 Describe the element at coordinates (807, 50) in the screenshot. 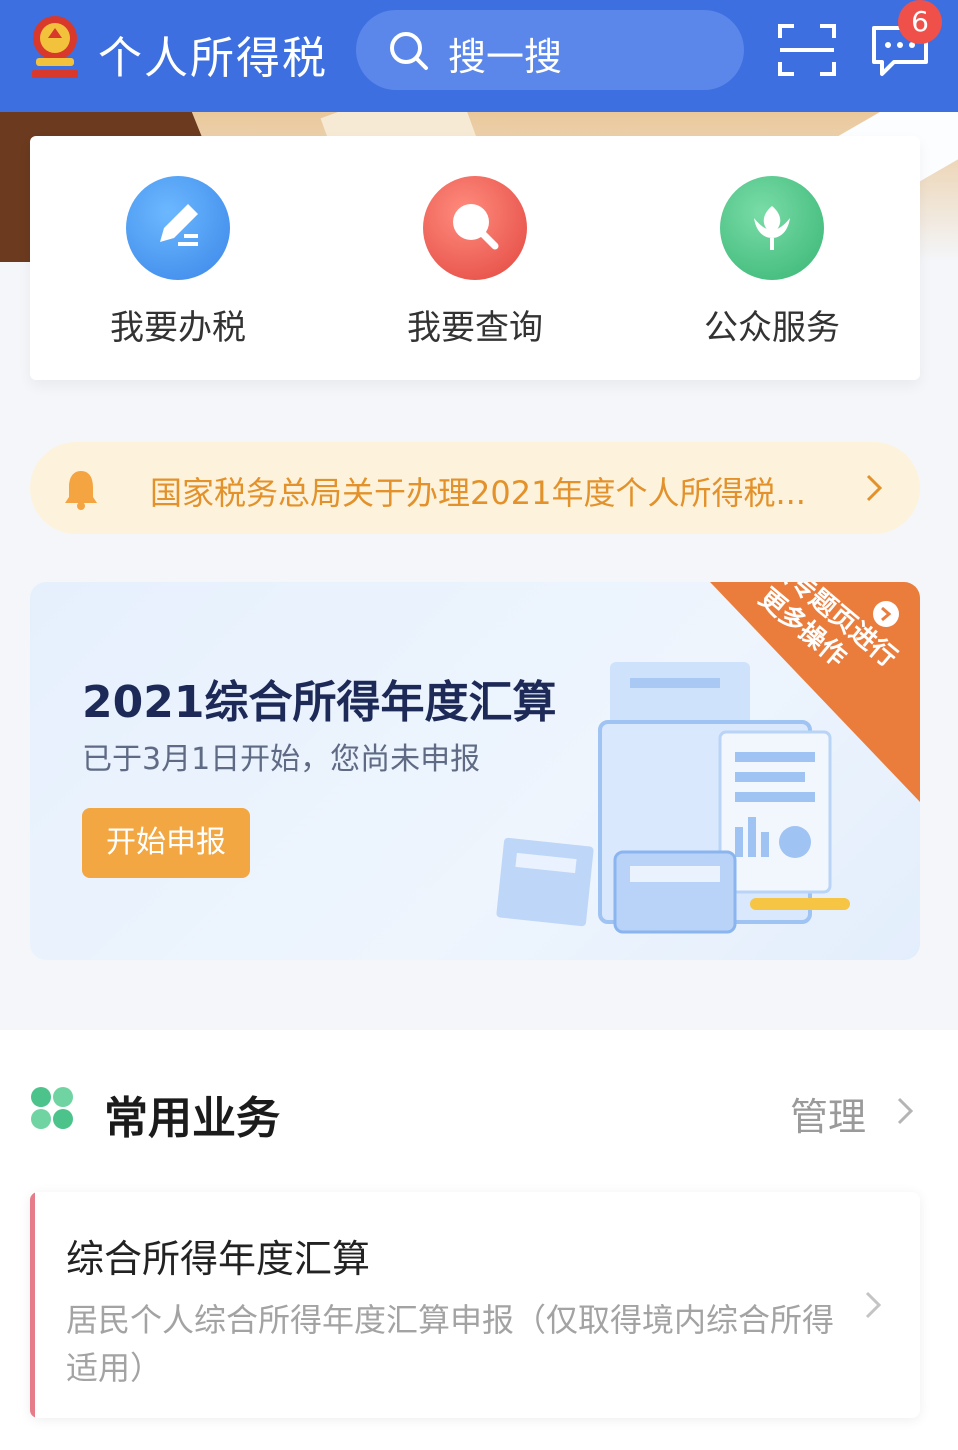

I see `scan-icon` at that location.